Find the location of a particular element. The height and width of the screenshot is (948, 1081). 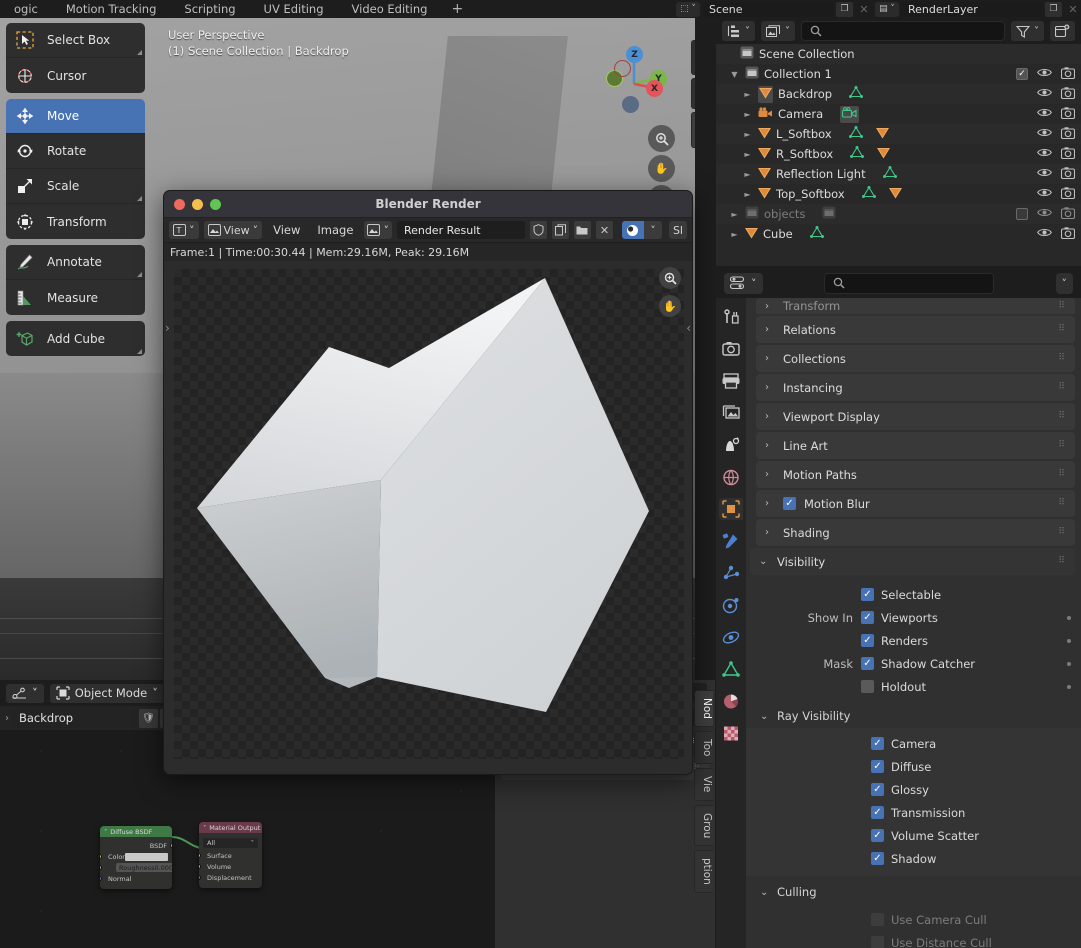

node-input-surface: Surface is located at coordinates (230, 855).